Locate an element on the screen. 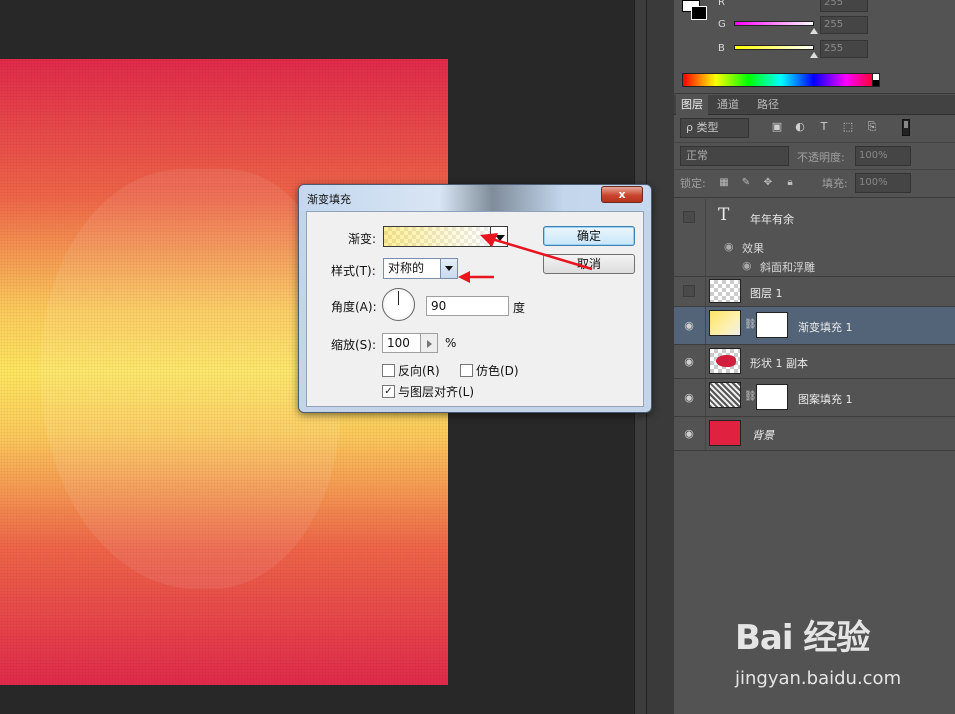  effects-label: 效果 is located at coordinates (753, 248).